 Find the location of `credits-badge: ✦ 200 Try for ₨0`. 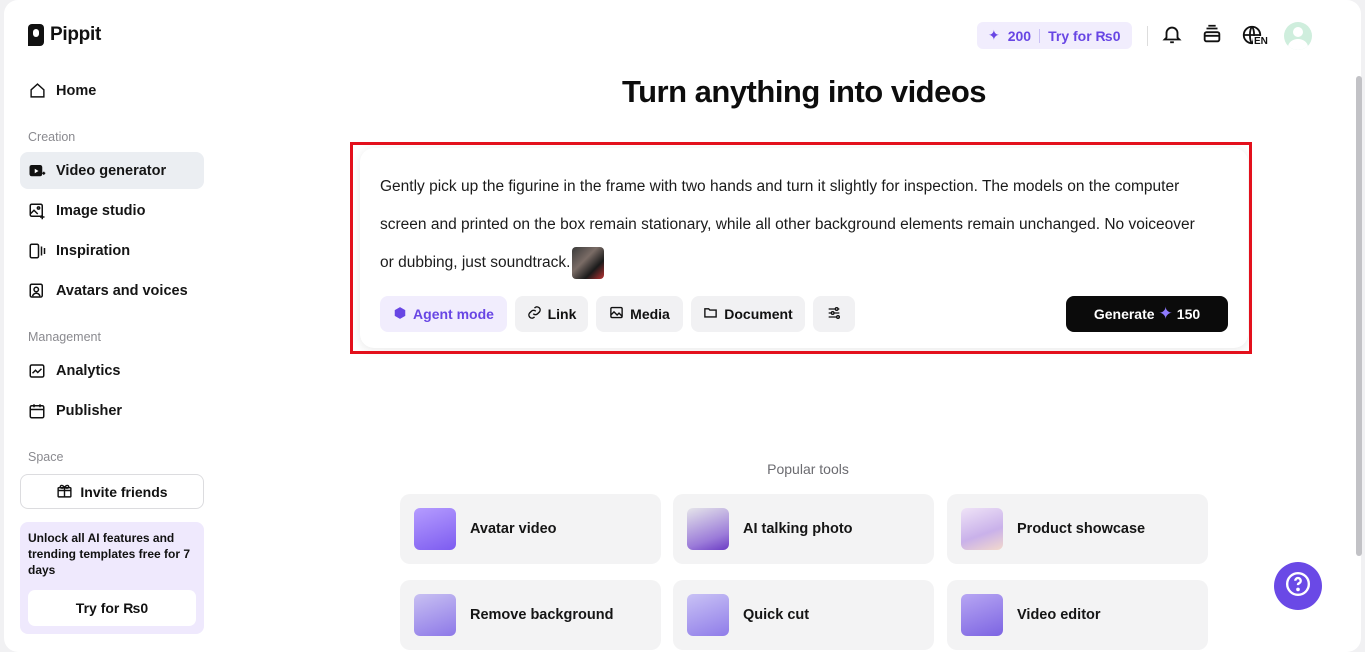

credits-badge: ✦ 200 Try for ₨0 is located at coordinates (1054, 35).